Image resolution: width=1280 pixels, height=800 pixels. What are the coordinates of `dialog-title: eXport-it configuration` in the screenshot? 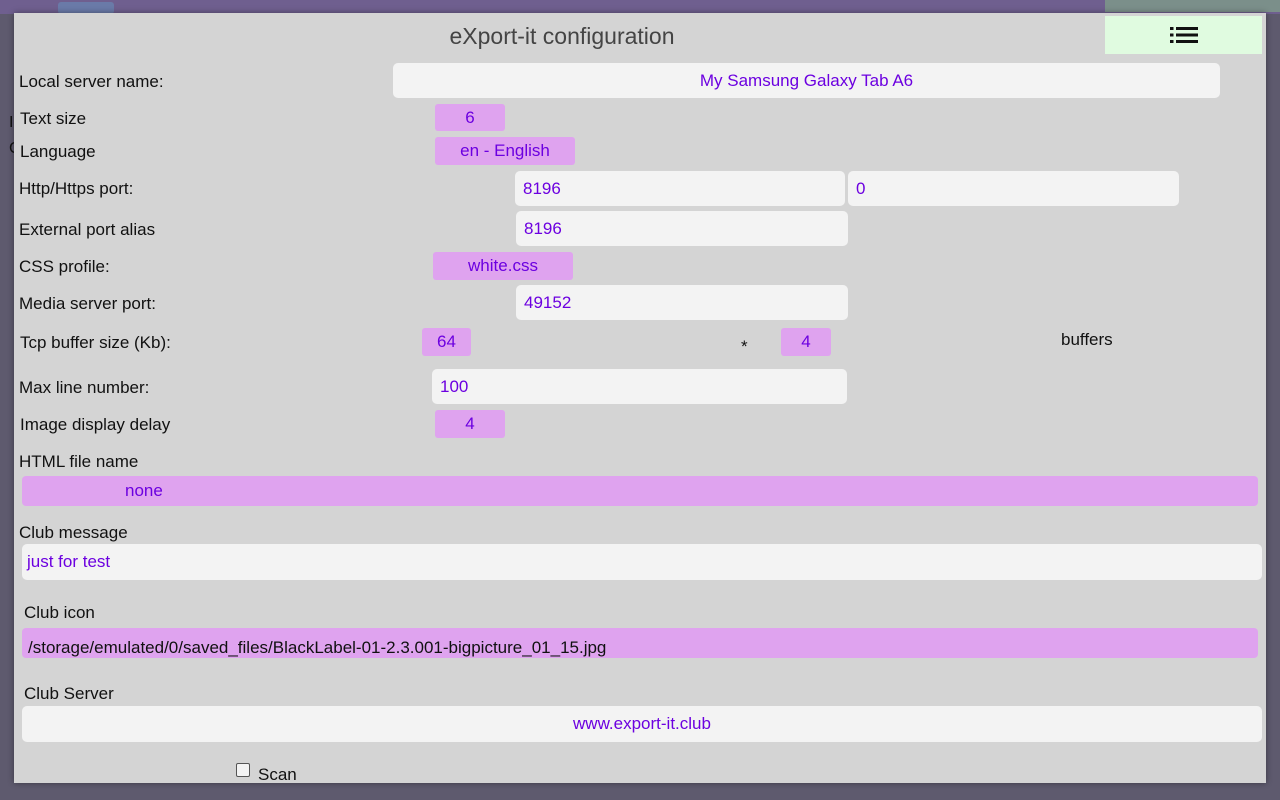 It's located at (562, 36).